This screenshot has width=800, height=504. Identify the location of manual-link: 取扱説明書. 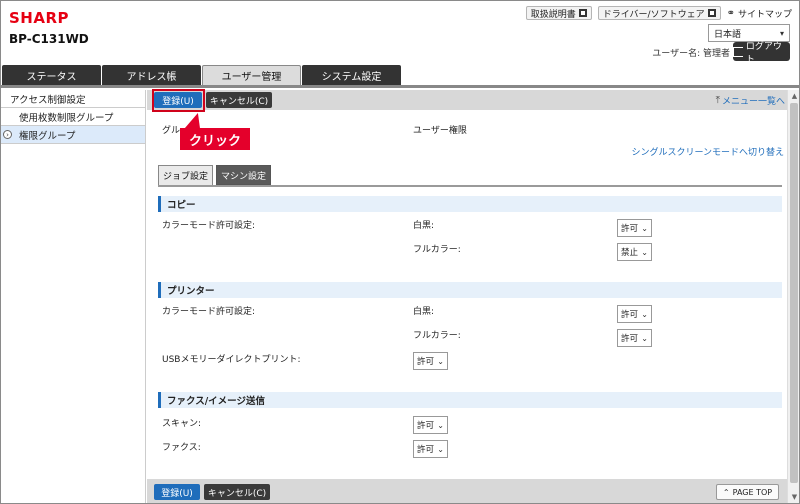
(558, 13).